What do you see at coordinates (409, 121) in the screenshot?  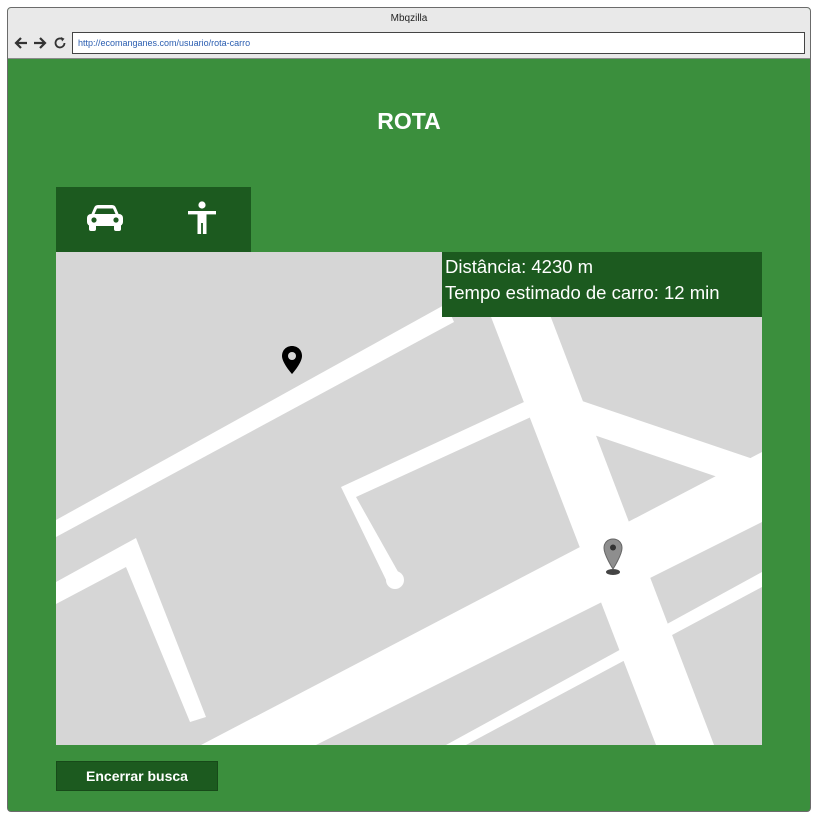 I see `page-title: ROTA` at bounding box center [409, 121].